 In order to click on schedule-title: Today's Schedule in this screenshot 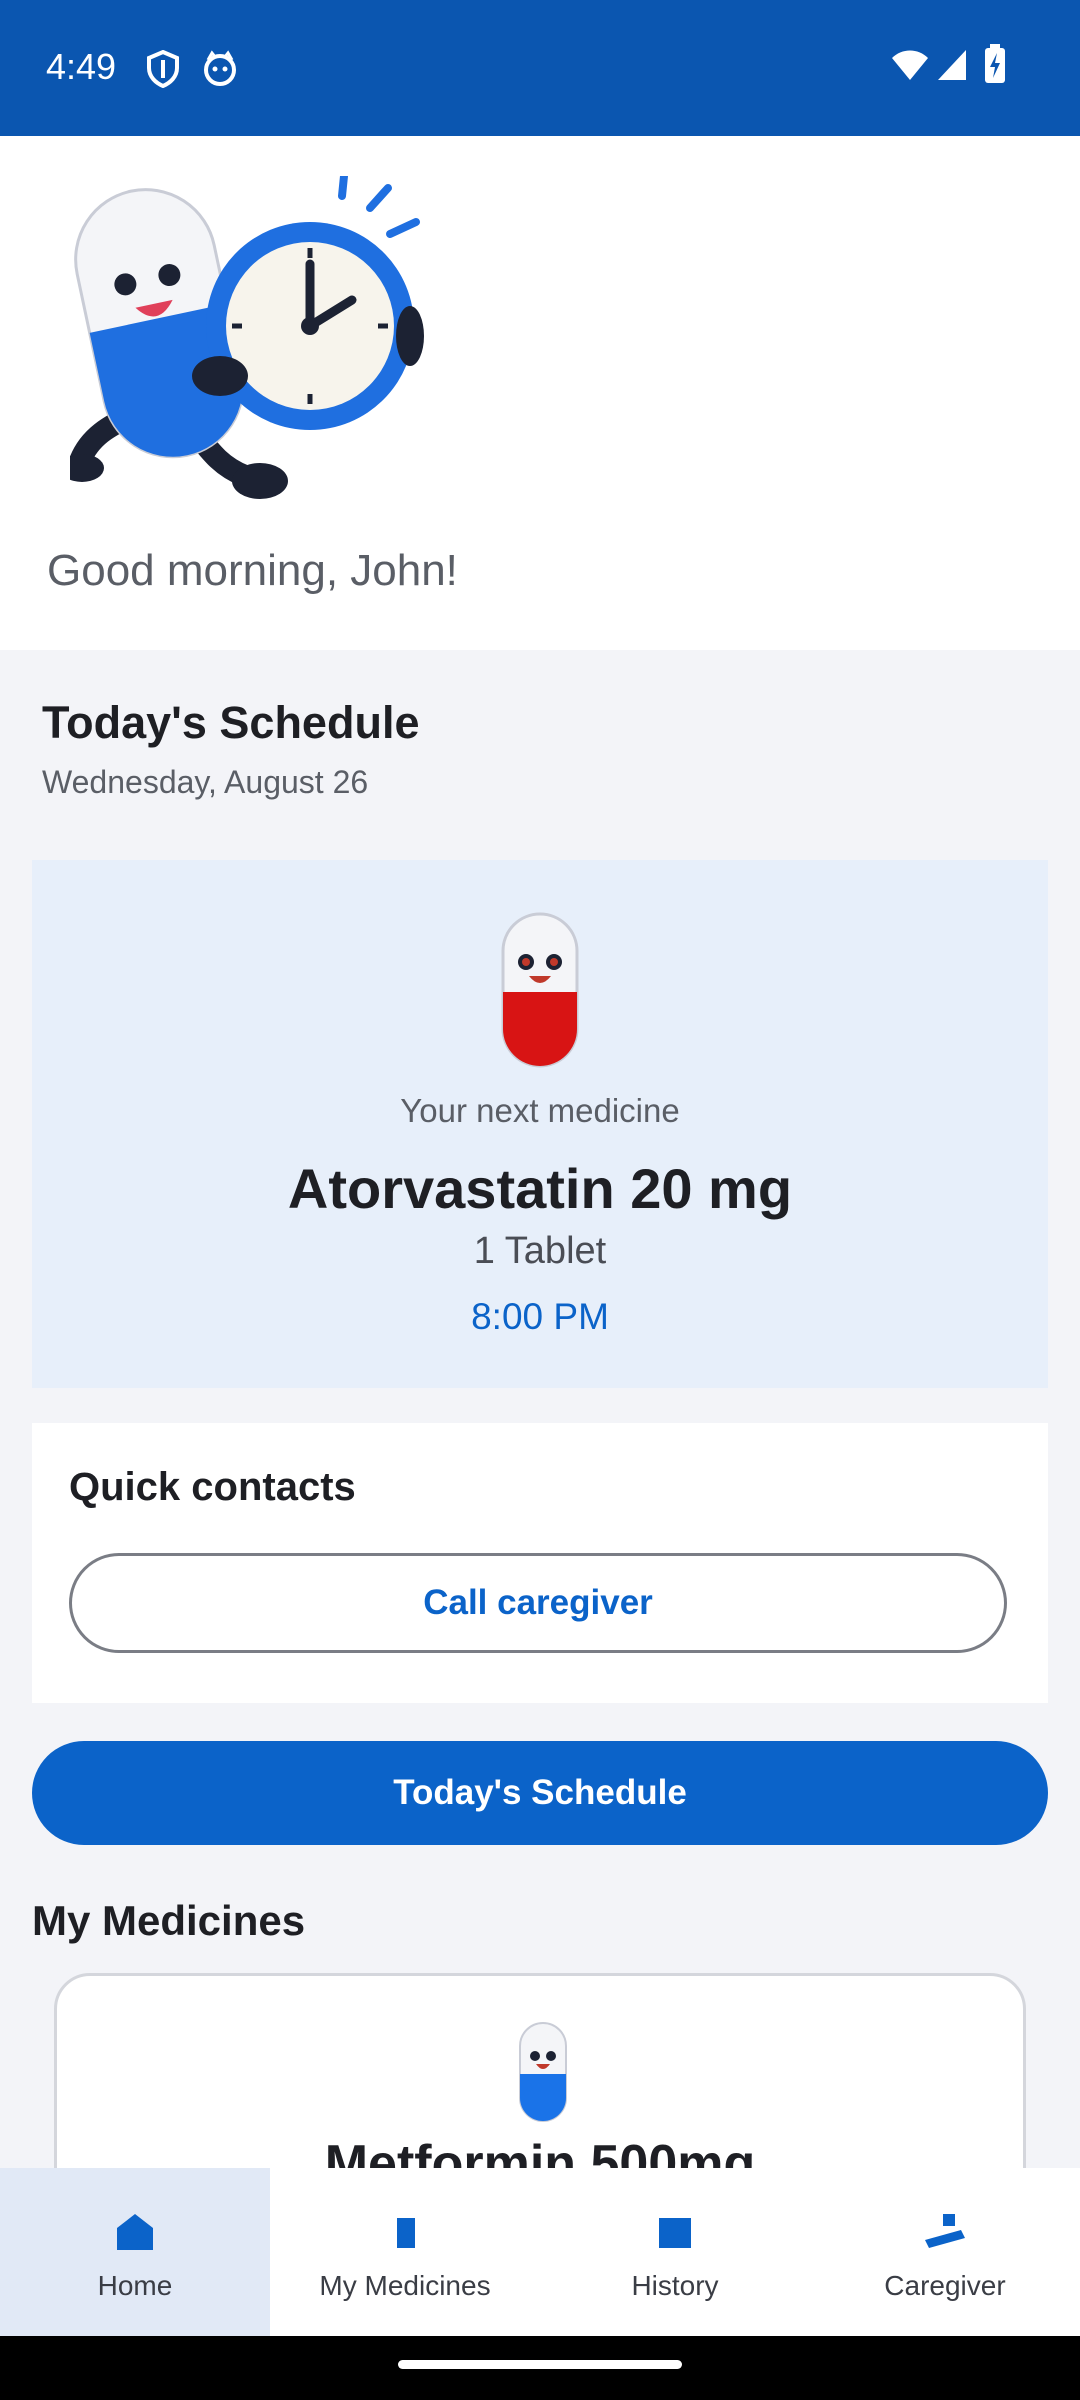, I will do `click(231, 722)`.